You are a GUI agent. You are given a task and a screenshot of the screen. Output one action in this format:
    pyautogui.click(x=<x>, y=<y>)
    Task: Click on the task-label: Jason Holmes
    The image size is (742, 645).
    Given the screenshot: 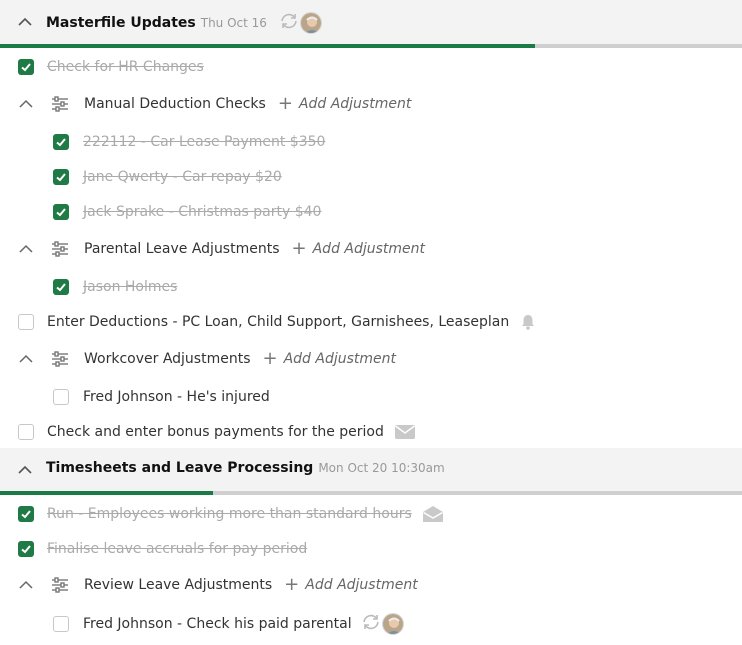 What is the action you would take?
    pyautogui.click(x=130, y=287)
    